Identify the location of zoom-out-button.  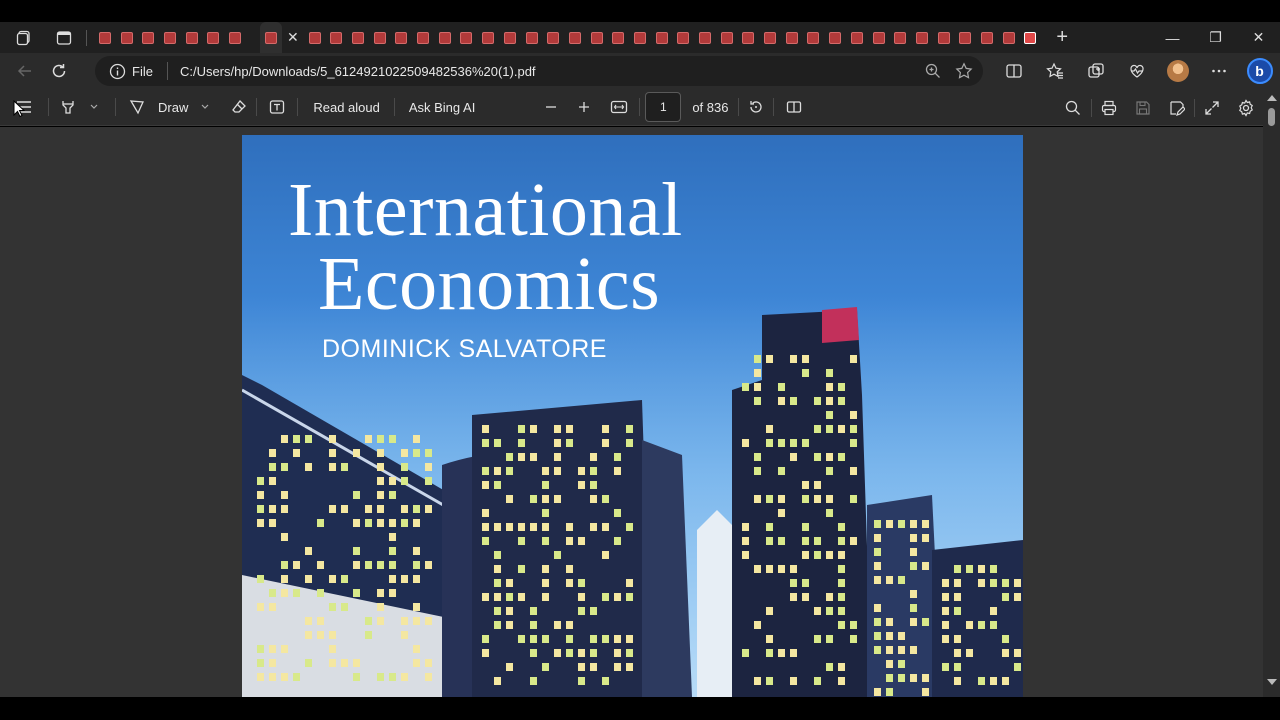
(551, 107).